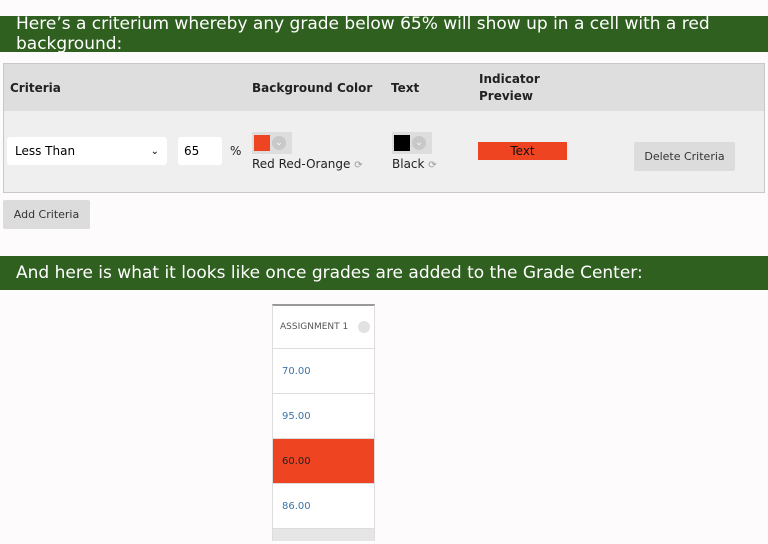 The width and height of the screenshot is (768, 544). I want to click on delete-criteria-button: Delete Criteria, so click(684, 156).